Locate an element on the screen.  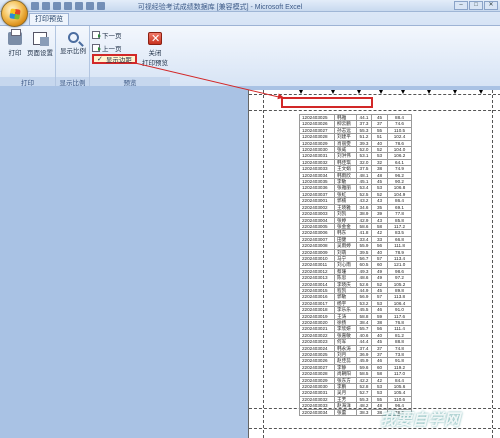
watermark-text: 我要自学网 is located at coordinates (419, 420).